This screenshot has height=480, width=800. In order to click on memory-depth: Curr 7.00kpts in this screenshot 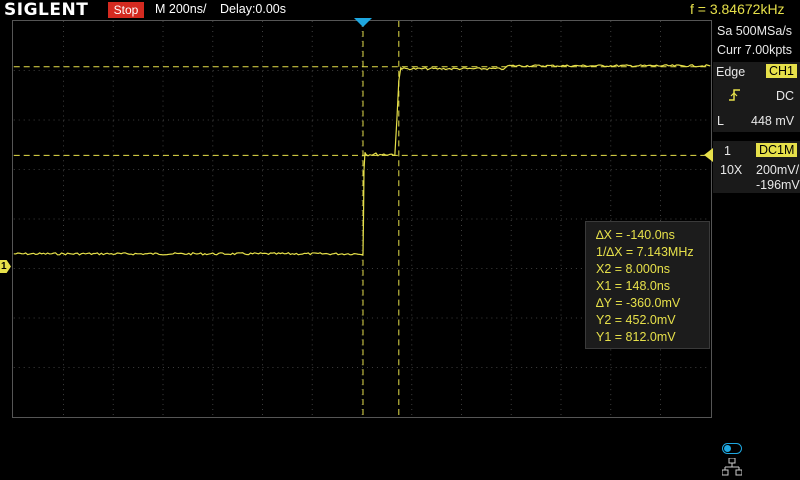, I will do `click(755, 50)`.